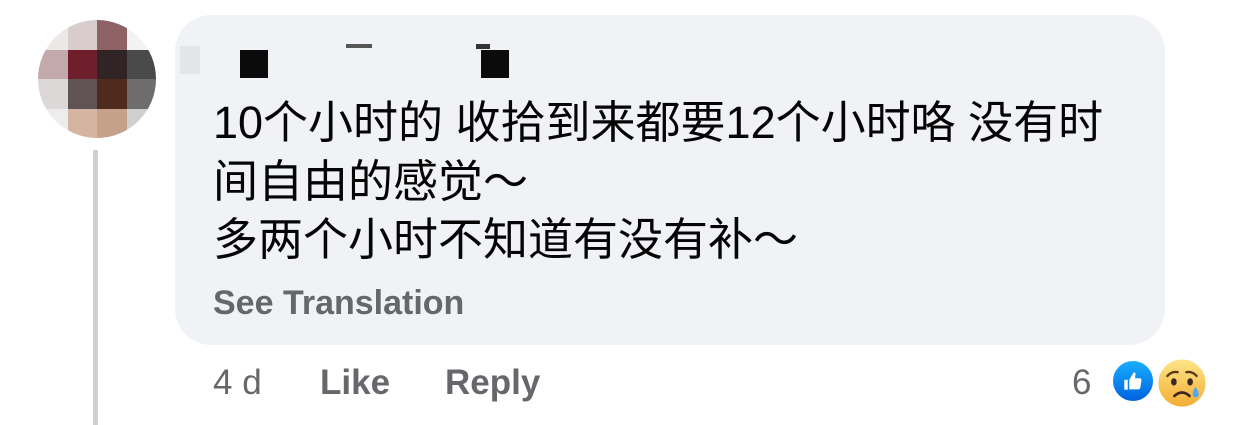 The width and height of the screenshot is (1242, 425). Describe the element at coordinates (371, 181) in the screenshot. I see `comment-text-line: 间自由的感觉～` at that location.